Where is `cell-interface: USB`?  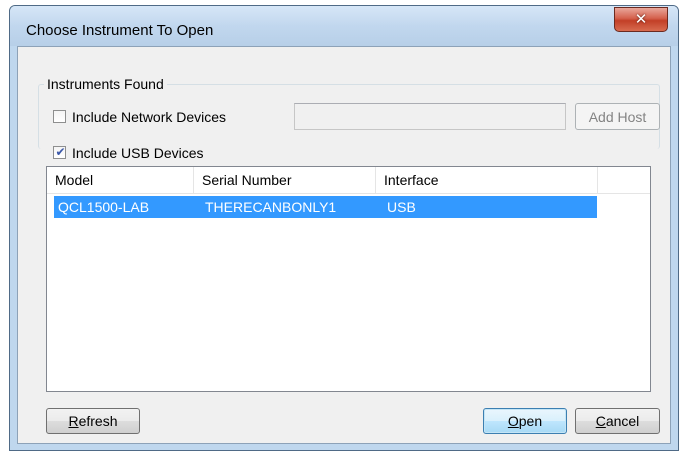
cell-interface: USB is located at coordinates (401, 207).